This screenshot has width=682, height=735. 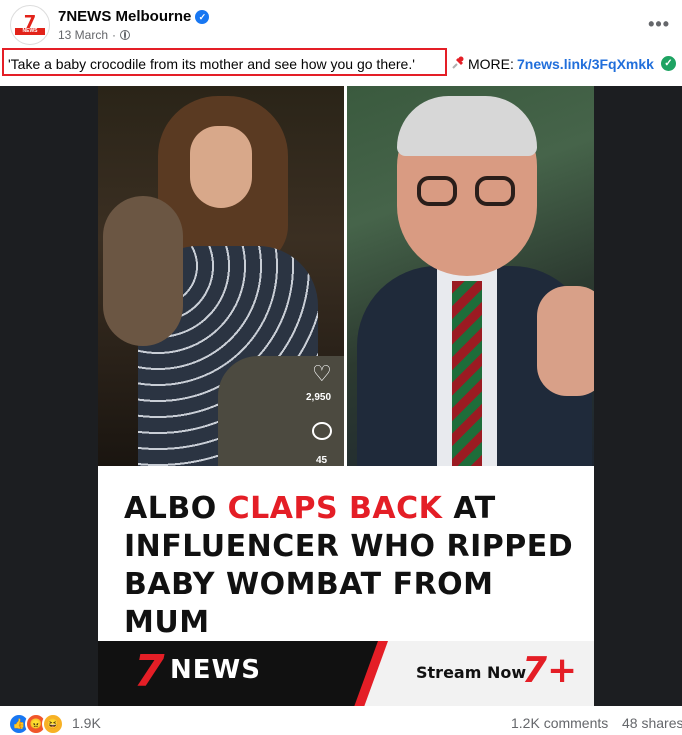 I want to click on tie-shape, so click(x=467, y=373).